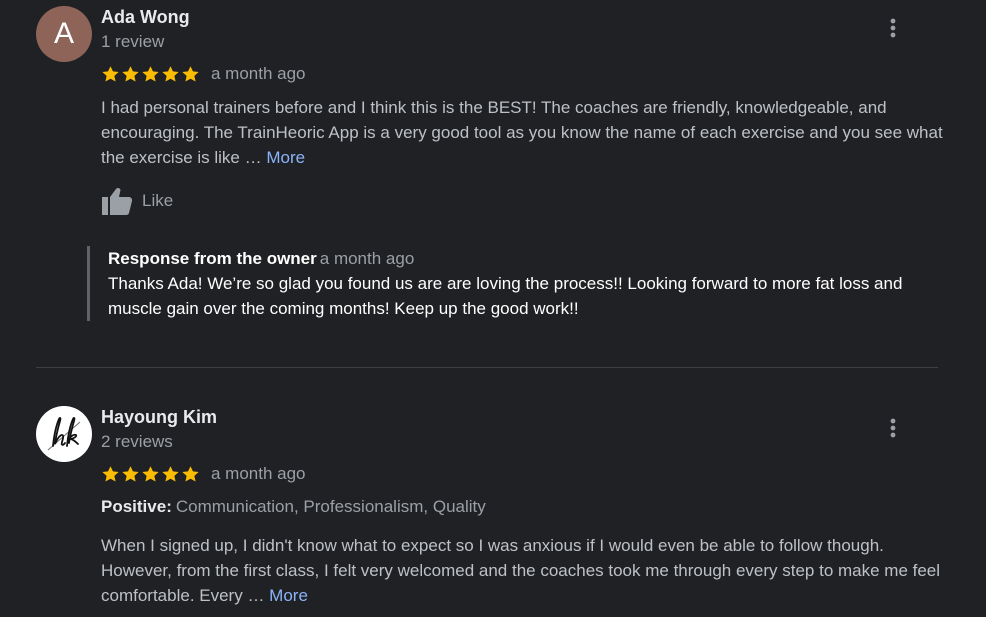 The image size is (986, 617). I want to click on avatar: A, so click(64, 34).